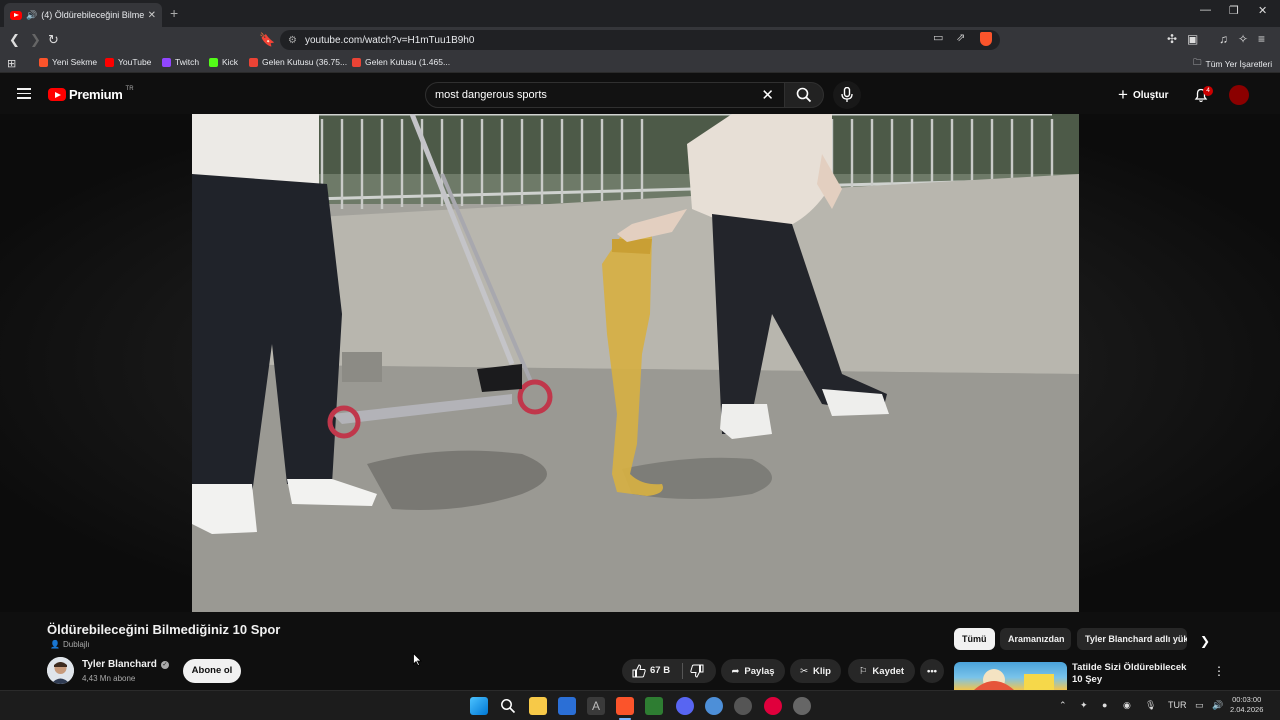 The image size is (1280, 720). I want to click on menu-icon: ≡, so click(1261, 39).